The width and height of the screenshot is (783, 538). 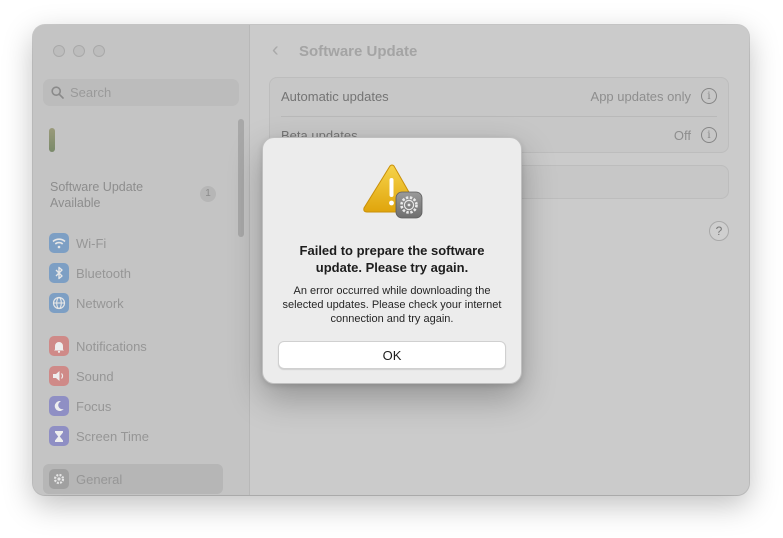 I want to click on search-placeholder: Search, so click(x=91, y=92).